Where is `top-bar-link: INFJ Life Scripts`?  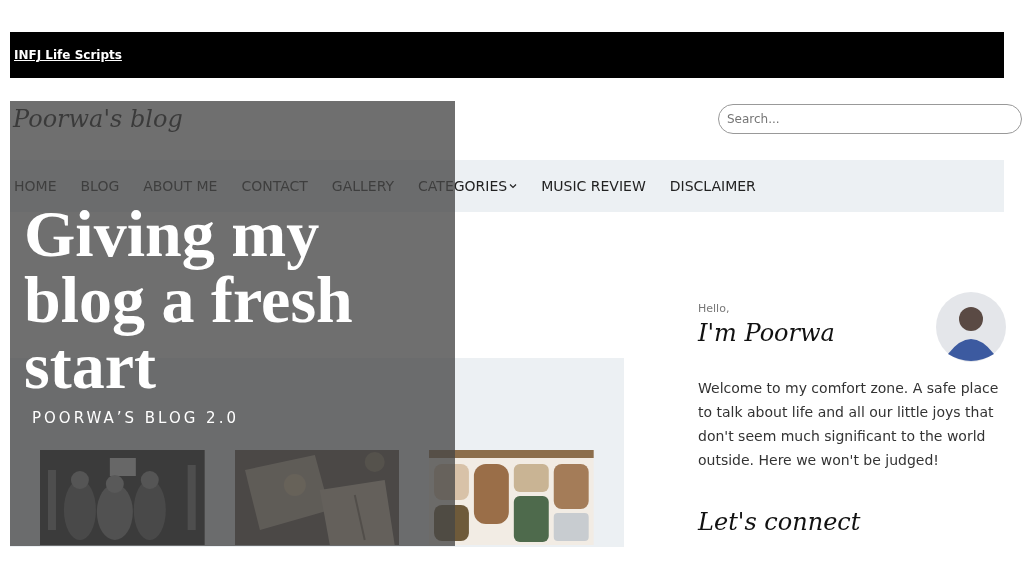 top-bar-link: INFJ Life Scripts is located at coordinates (68, 55).